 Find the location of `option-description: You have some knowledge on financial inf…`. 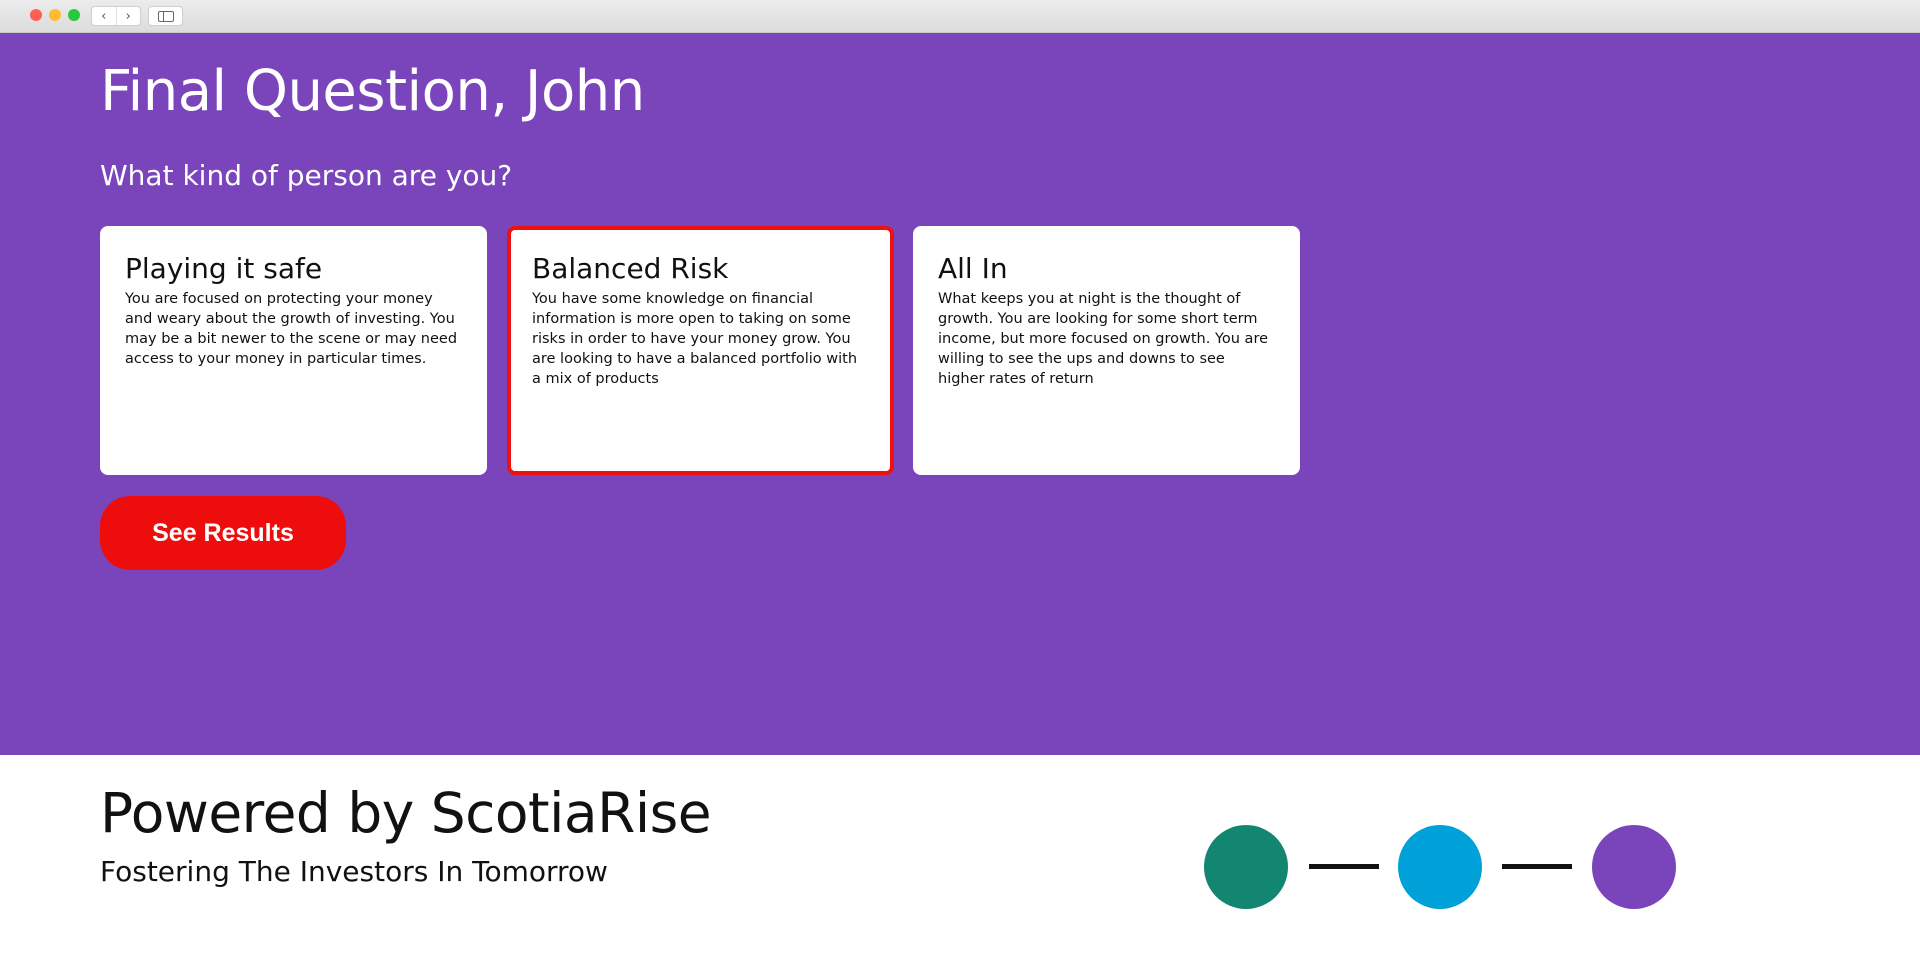

option-description: You have some knowledge on financial inf… is located at coordinates (695, 339).